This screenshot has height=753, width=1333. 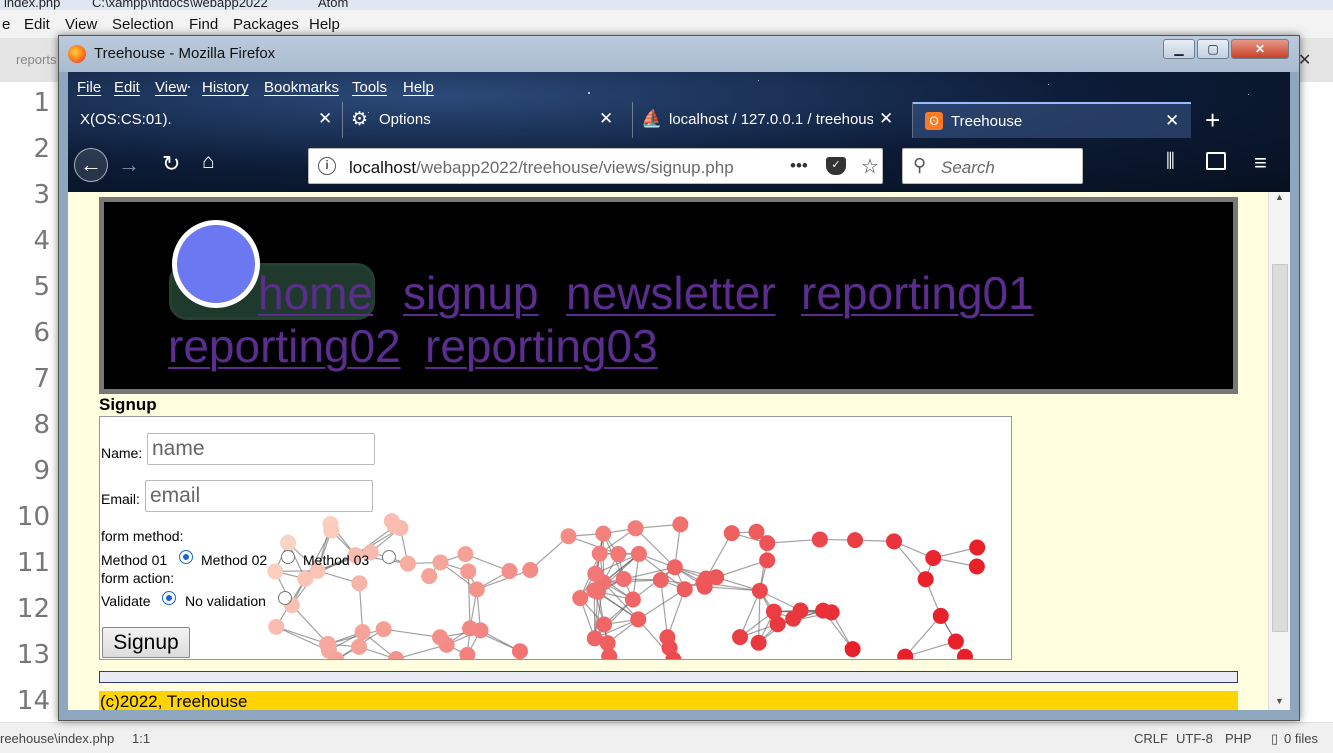 What do you see at coordinates (126, 601) in the screenshot?
I see `validate-label: Validate` at bounding box center [126, 601].